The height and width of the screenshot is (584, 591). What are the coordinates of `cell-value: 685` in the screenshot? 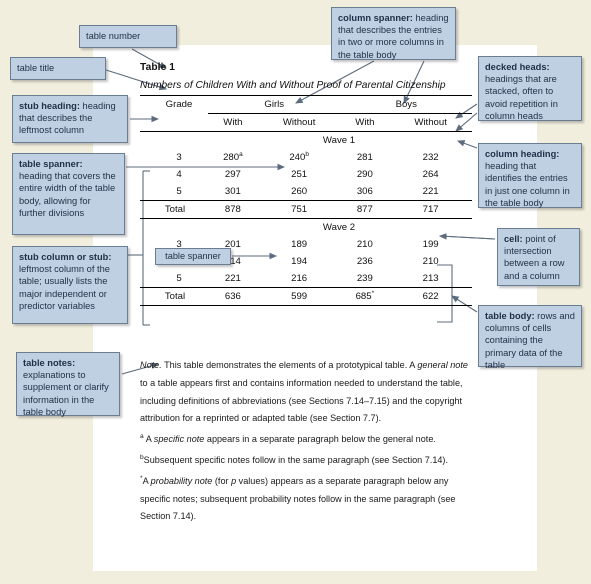 It's located at (363, 297).